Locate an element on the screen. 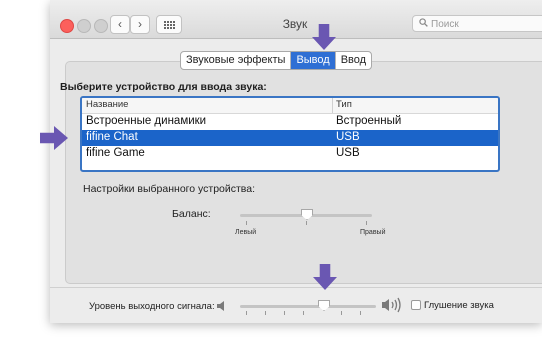 The width and height of the screenshot is (542, 338). output-volume-slider-track is located at coordinates (308, 306).